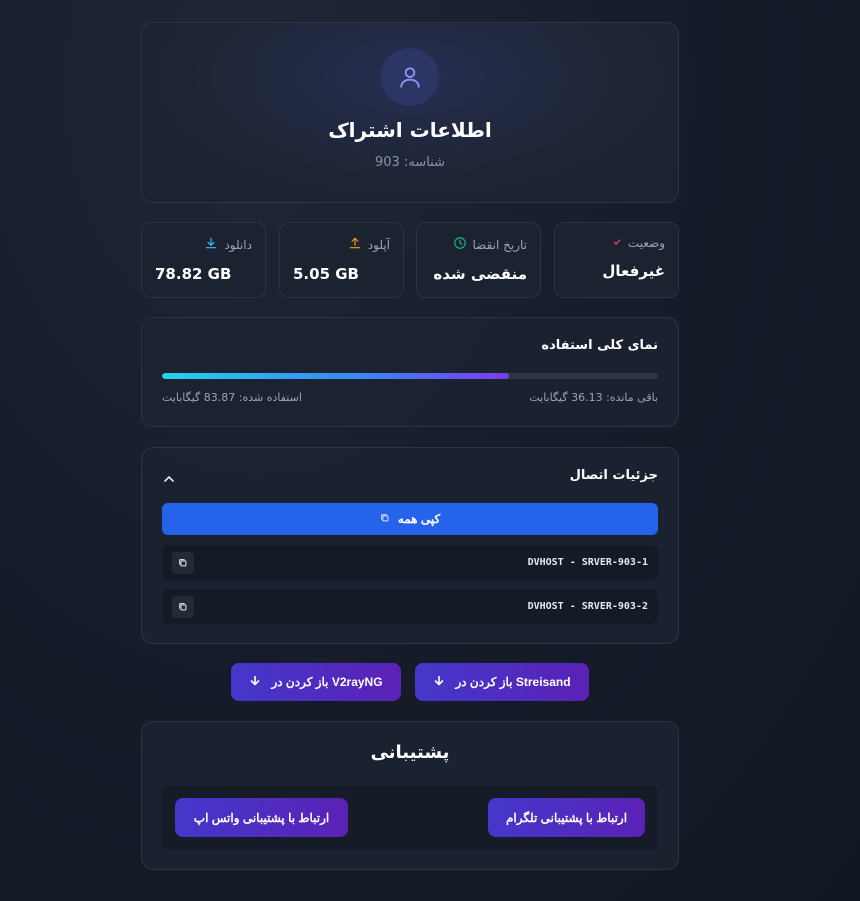  What do you see at coordinates (378, 244) in the screenshot?
I see `upload-label: آپلود` at bounding box center [378, 244].